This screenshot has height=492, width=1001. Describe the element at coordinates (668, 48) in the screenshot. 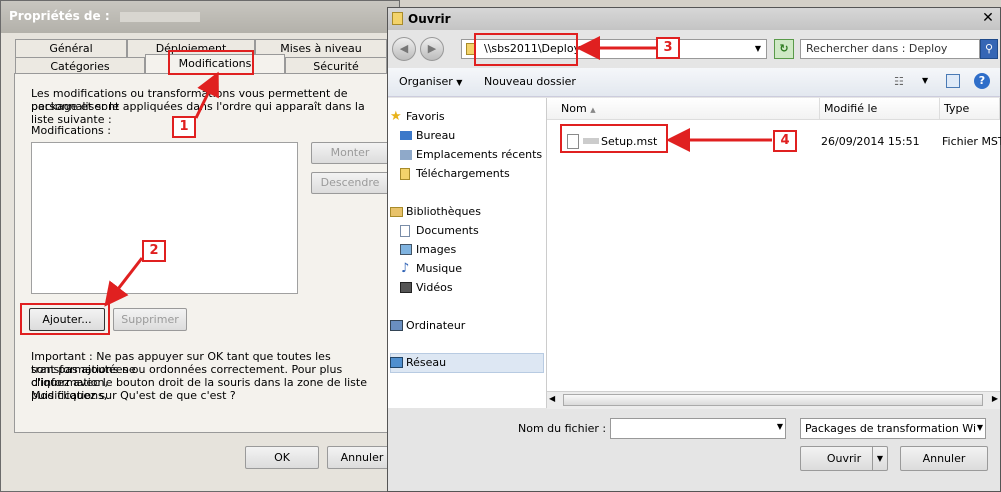

I see `annotation-badge-3: 3` at that location.